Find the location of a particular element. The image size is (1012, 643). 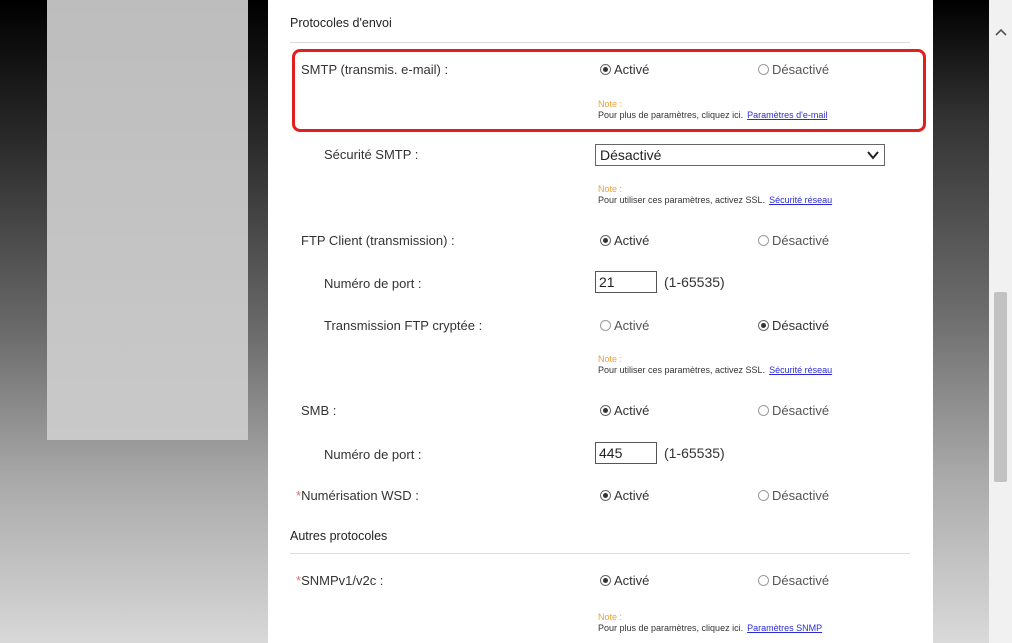

snmp-settings-link: Paramètres SNMP is located at coordinates (784, 628).